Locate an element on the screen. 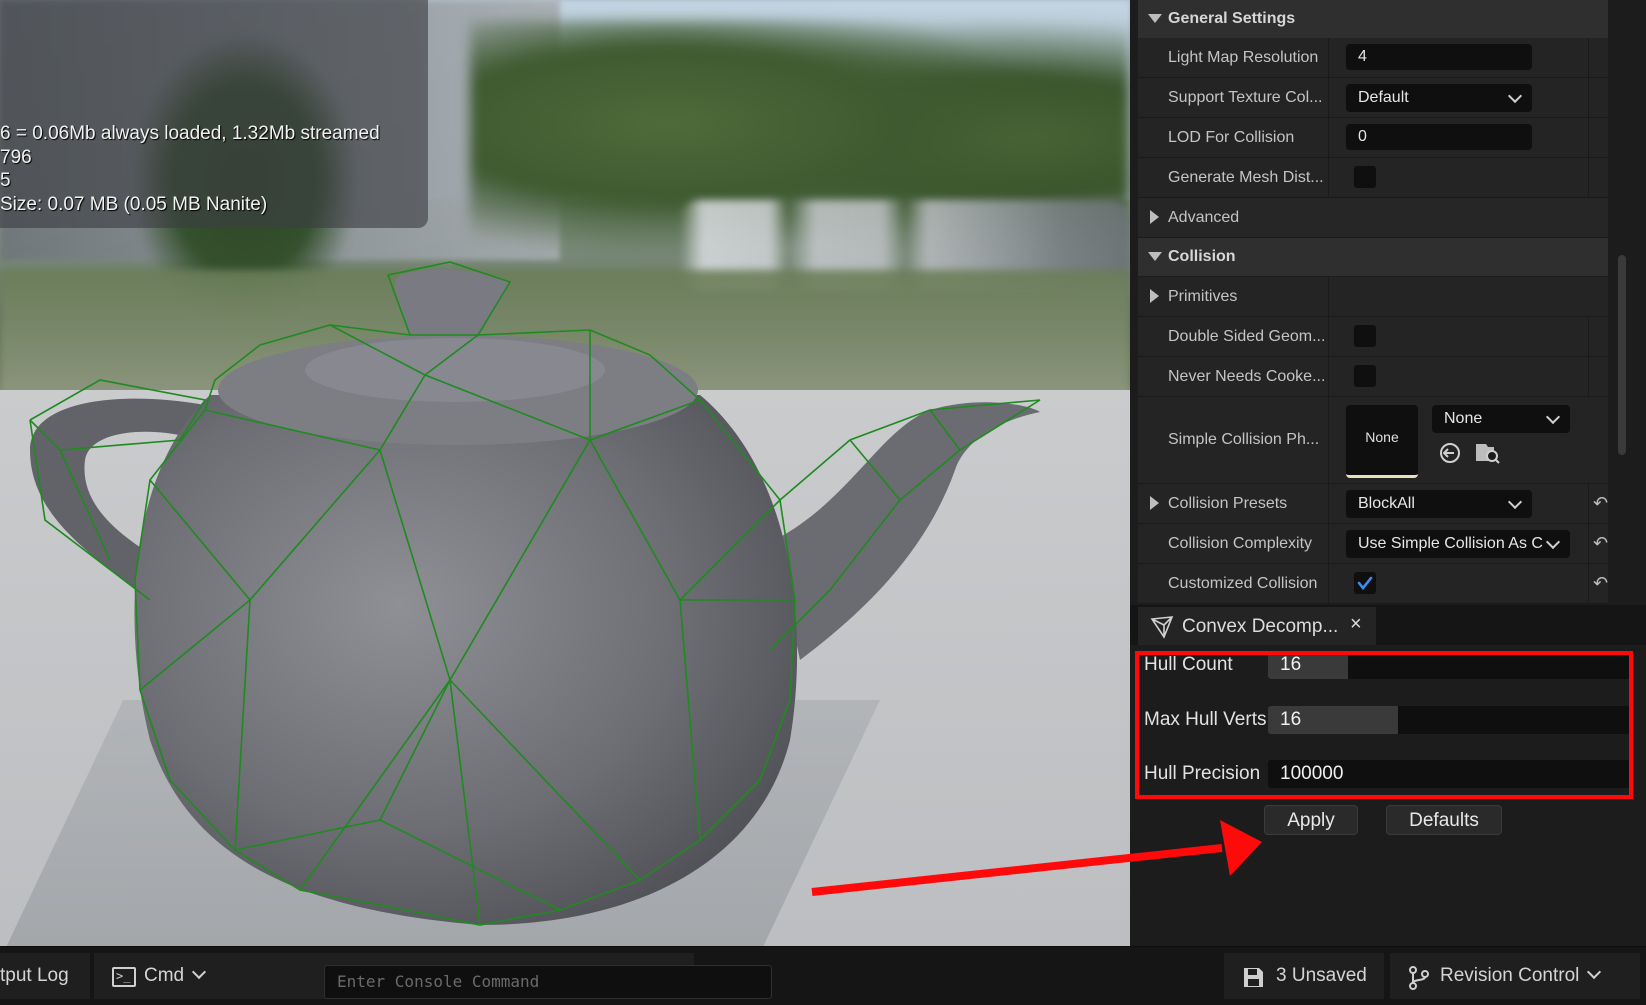  property-lod-for-collision: LOD For Collision 0 is located at coordinates (1373, 138).